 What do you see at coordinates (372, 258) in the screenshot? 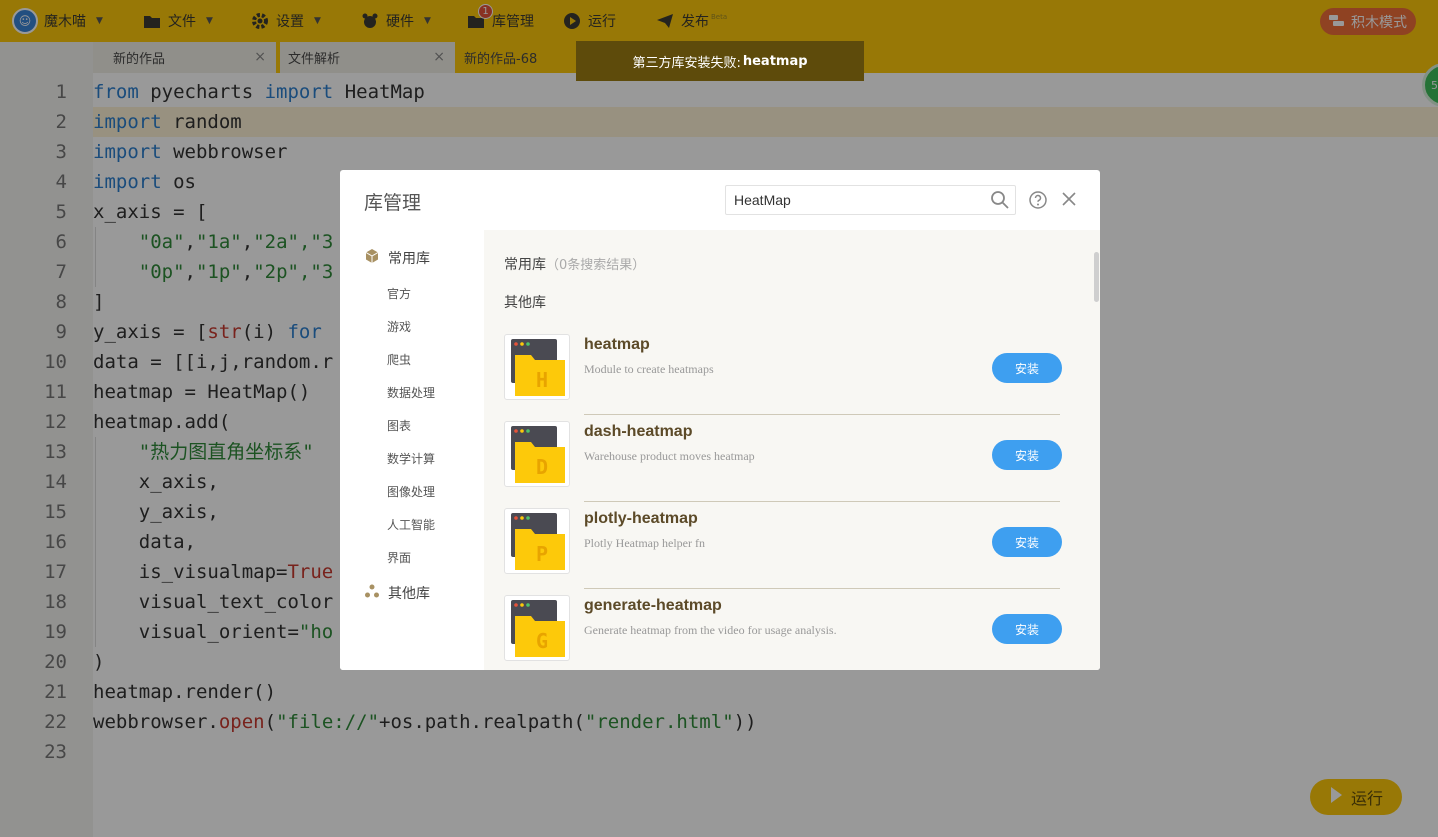
I see `cube-icon` at bounding box center [372, 258].